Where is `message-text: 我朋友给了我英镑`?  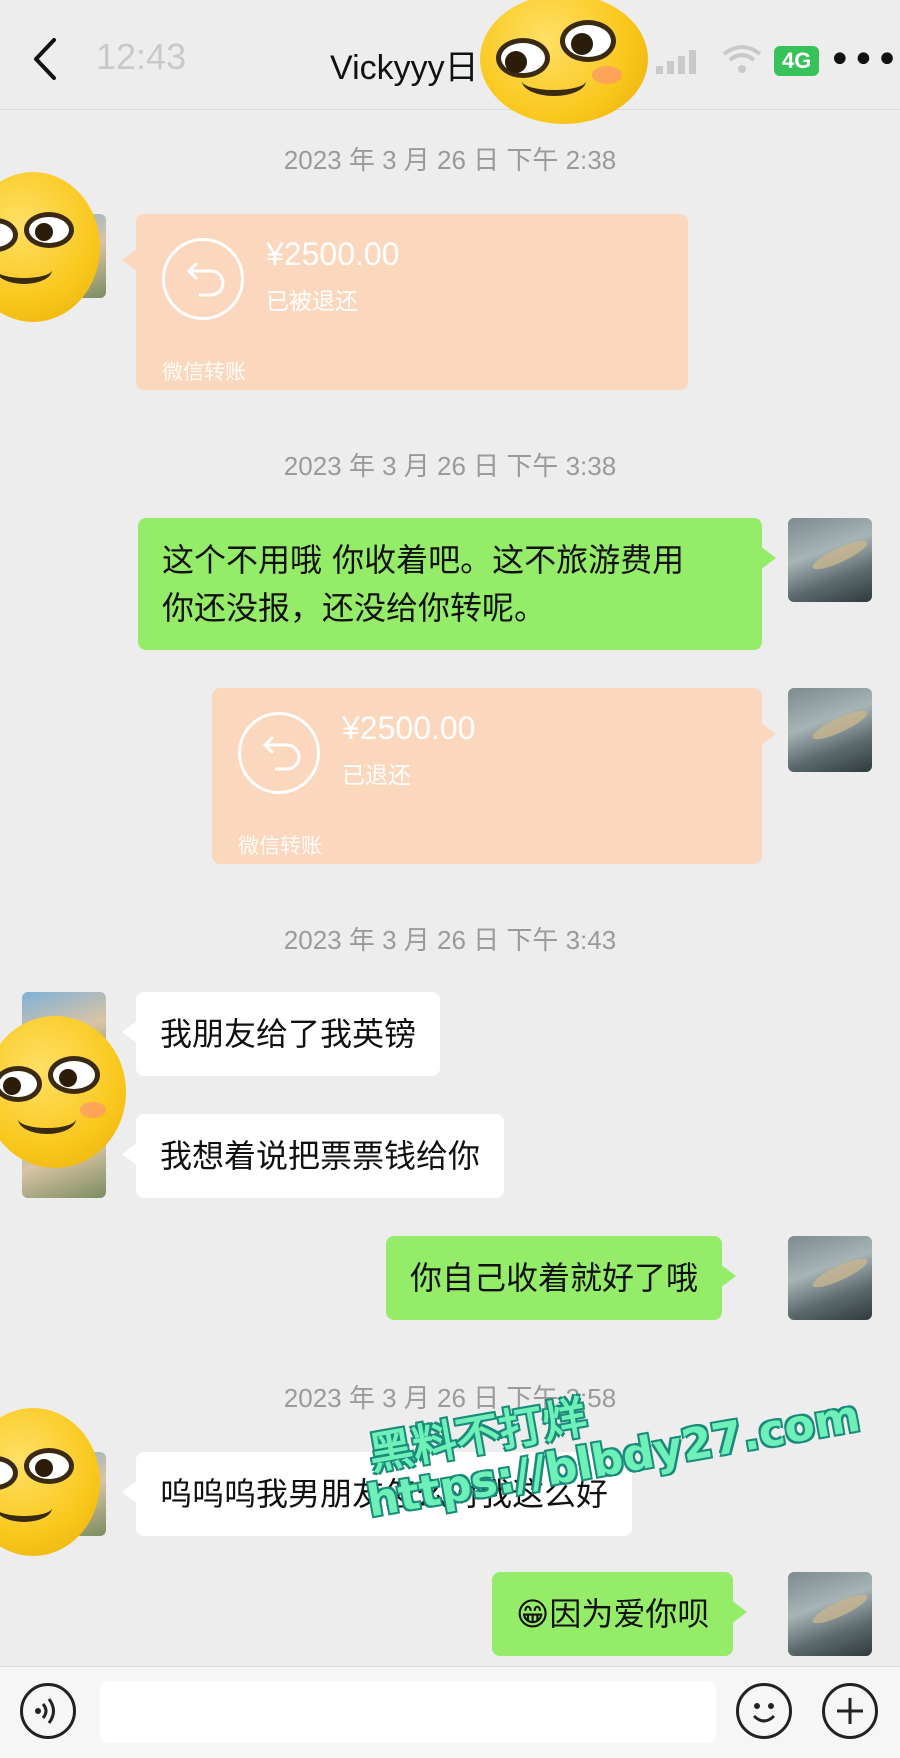
message-text: 我朋友给了我英镑 is located at coordinates (288, 1034).